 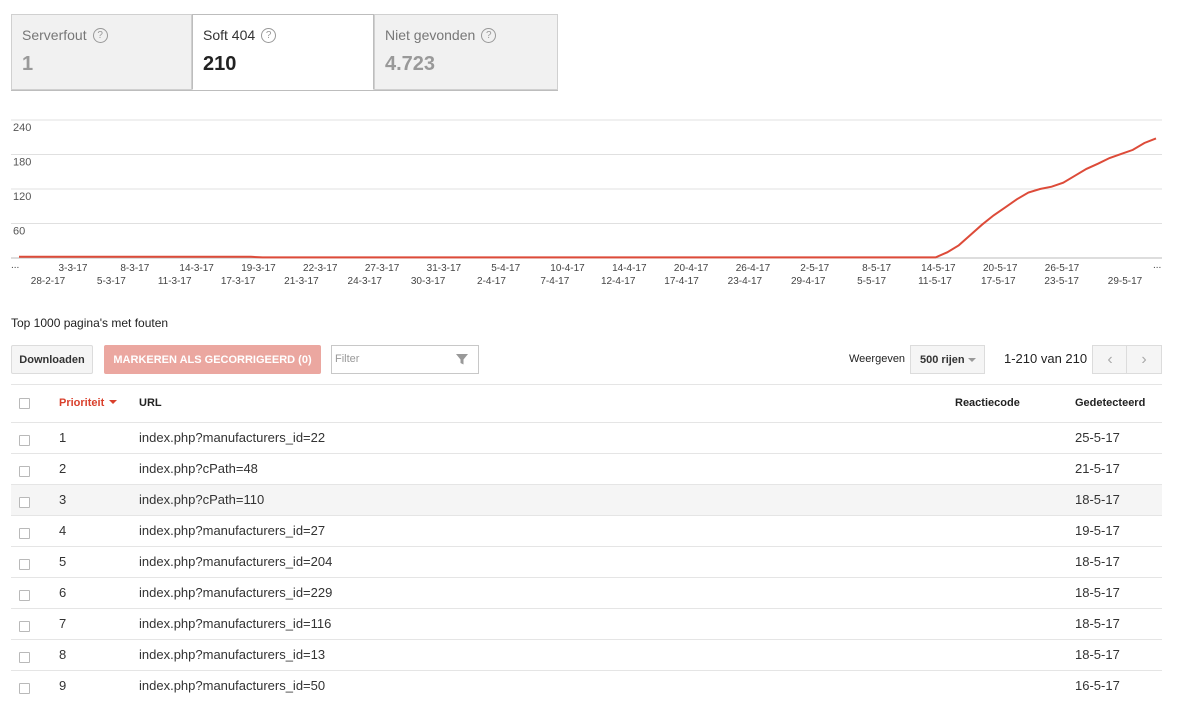 What do you see at coordinates (491, 281) in the screenshot?
I see `x-tick-label: 2-4-17` at bounding box center [491, 281].